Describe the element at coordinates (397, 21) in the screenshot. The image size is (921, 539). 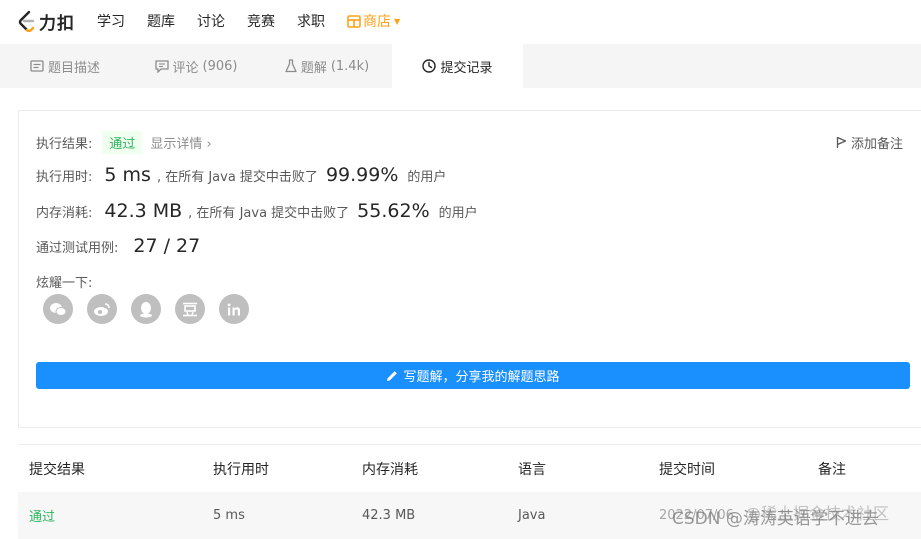
I see `chevron-down-icon: ▼` at that location.